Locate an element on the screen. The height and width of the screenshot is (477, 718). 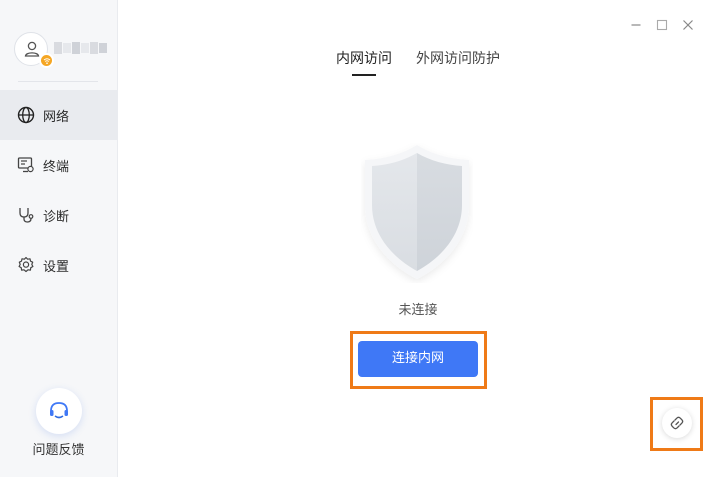
sidebar-item-label: 网络 is located at coordinates (56, 117).